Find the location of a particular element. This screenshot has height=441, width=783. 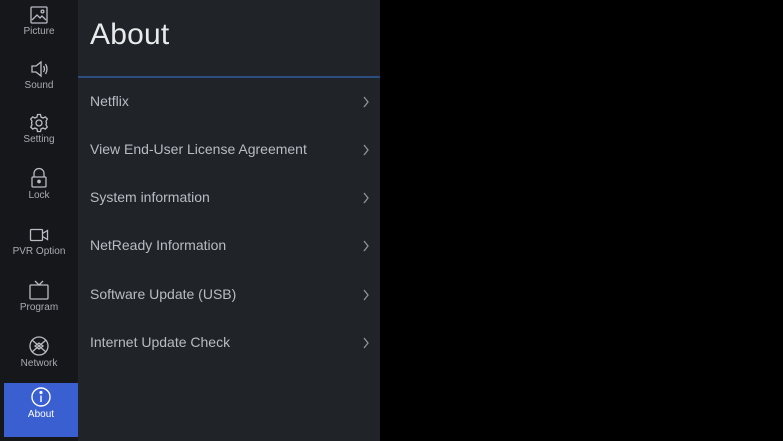

sidebar-item-sound: Sound is located at coordinates (39, 82).